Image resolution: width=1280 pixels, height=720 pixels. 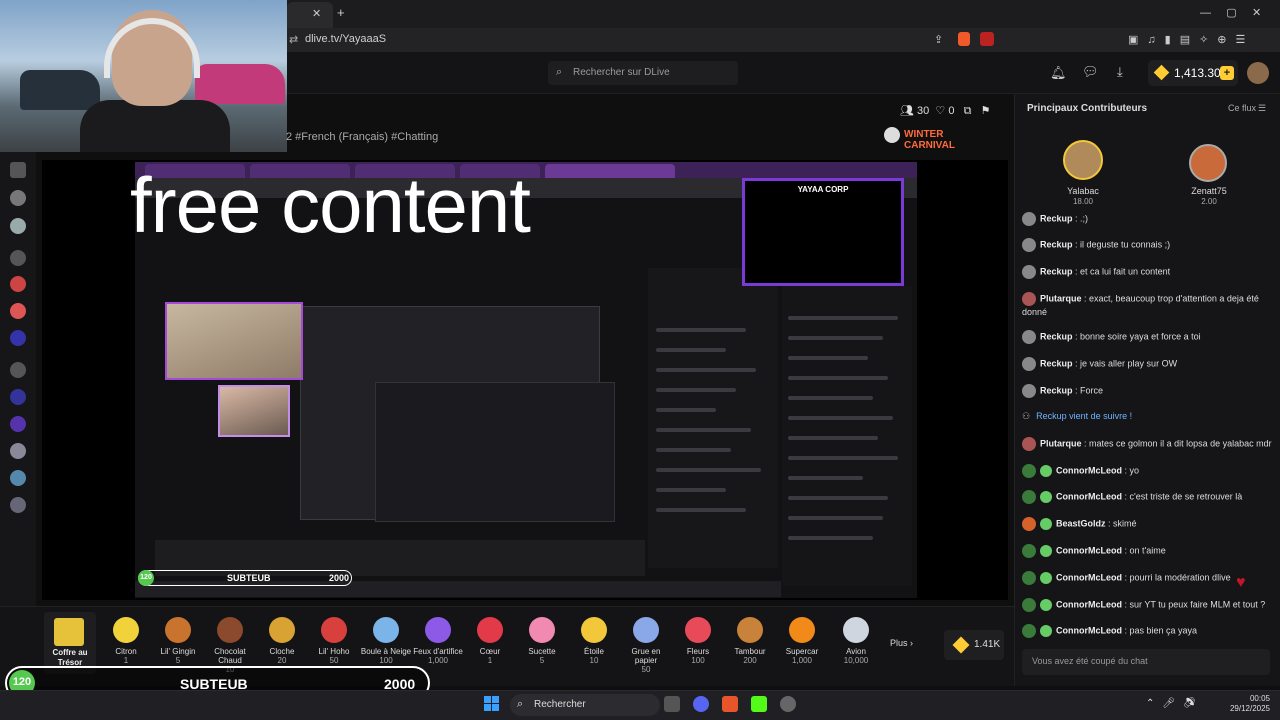 What do you see at coordinates (698, 647) in the screenshot?
I see `gift-fleurs: Fleurs 100` at bounding box center [698, 647].